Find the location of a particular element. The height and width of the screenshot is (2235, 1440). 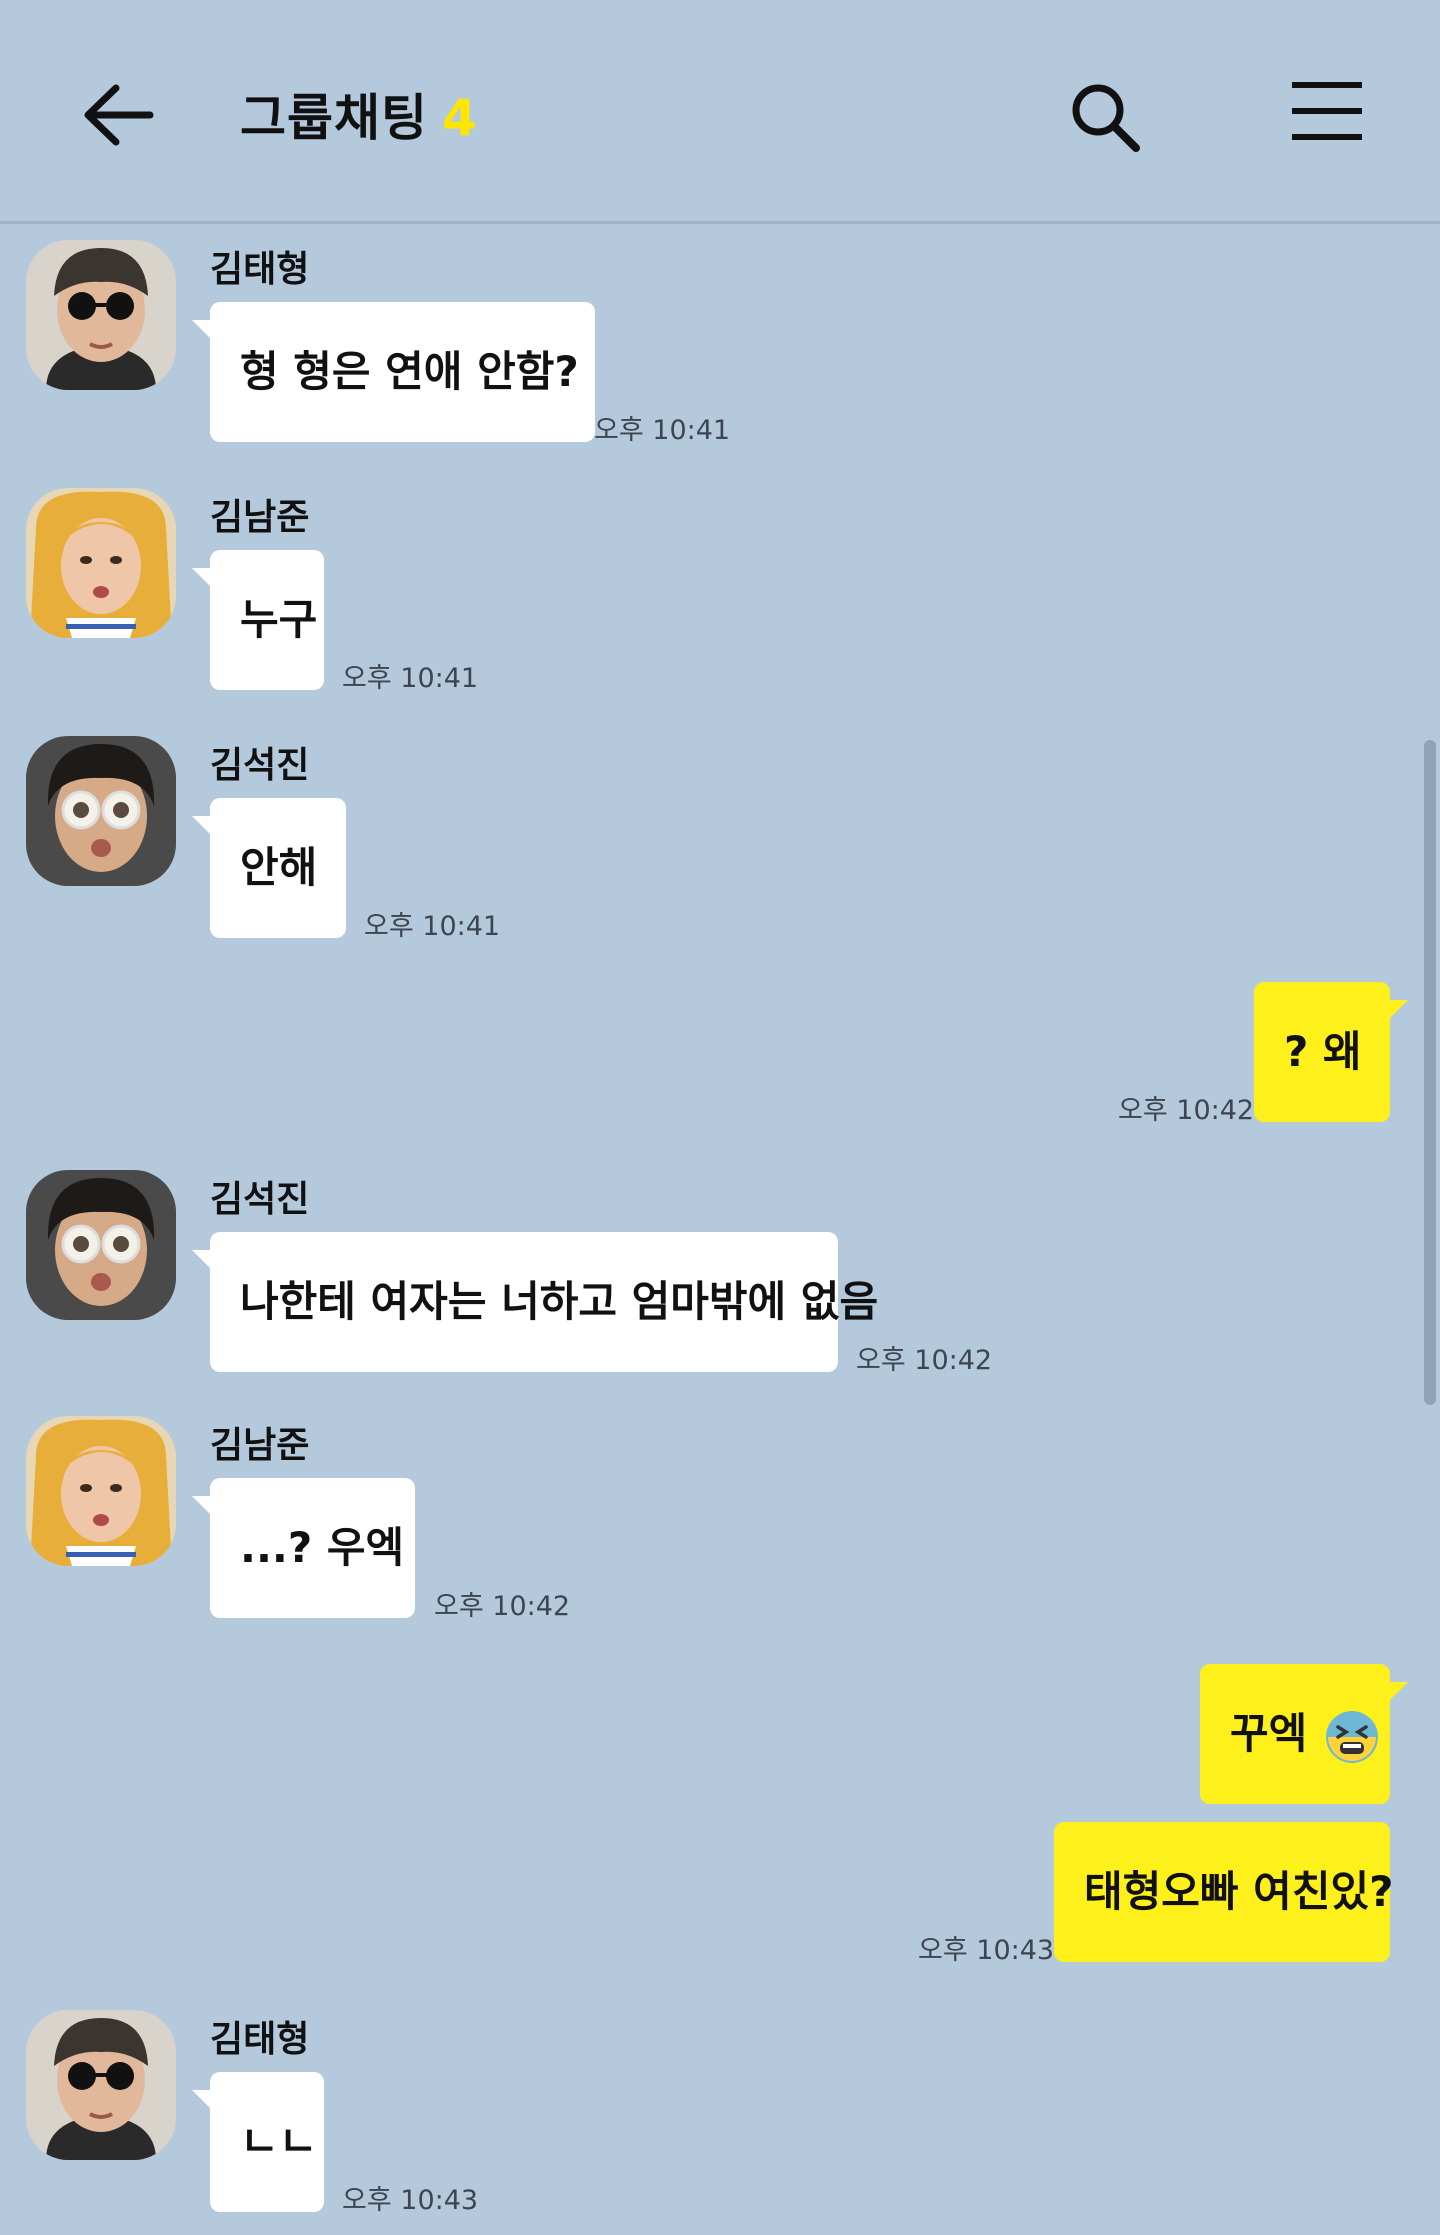

arrow-left-icon is located at coordinates (119, 115).